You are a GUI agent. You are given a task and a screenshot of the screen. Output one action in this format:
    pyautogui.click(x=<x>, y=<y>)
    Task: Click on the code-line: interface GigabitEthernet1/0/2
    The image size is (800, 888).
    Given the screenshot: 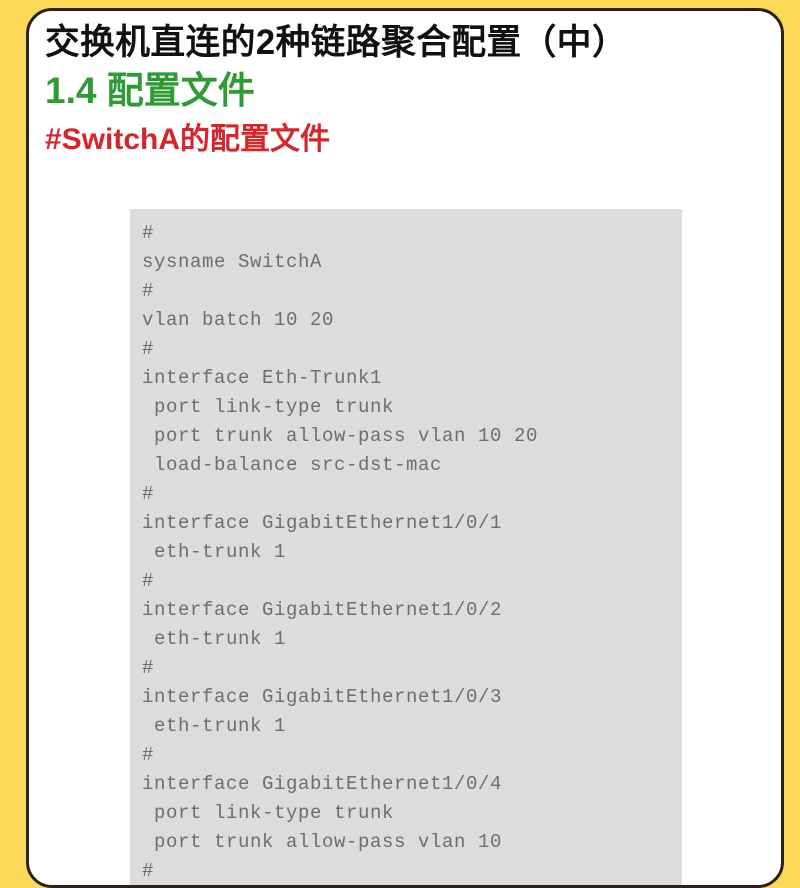 What is the action you would take?
    pyautogui.click(x=322, y=610)
    